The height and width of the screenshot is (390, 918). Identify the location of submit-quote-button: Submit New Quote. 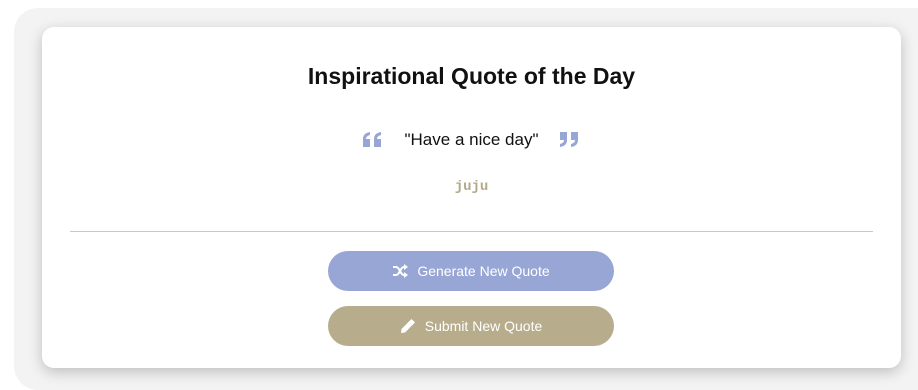
(471, 326).